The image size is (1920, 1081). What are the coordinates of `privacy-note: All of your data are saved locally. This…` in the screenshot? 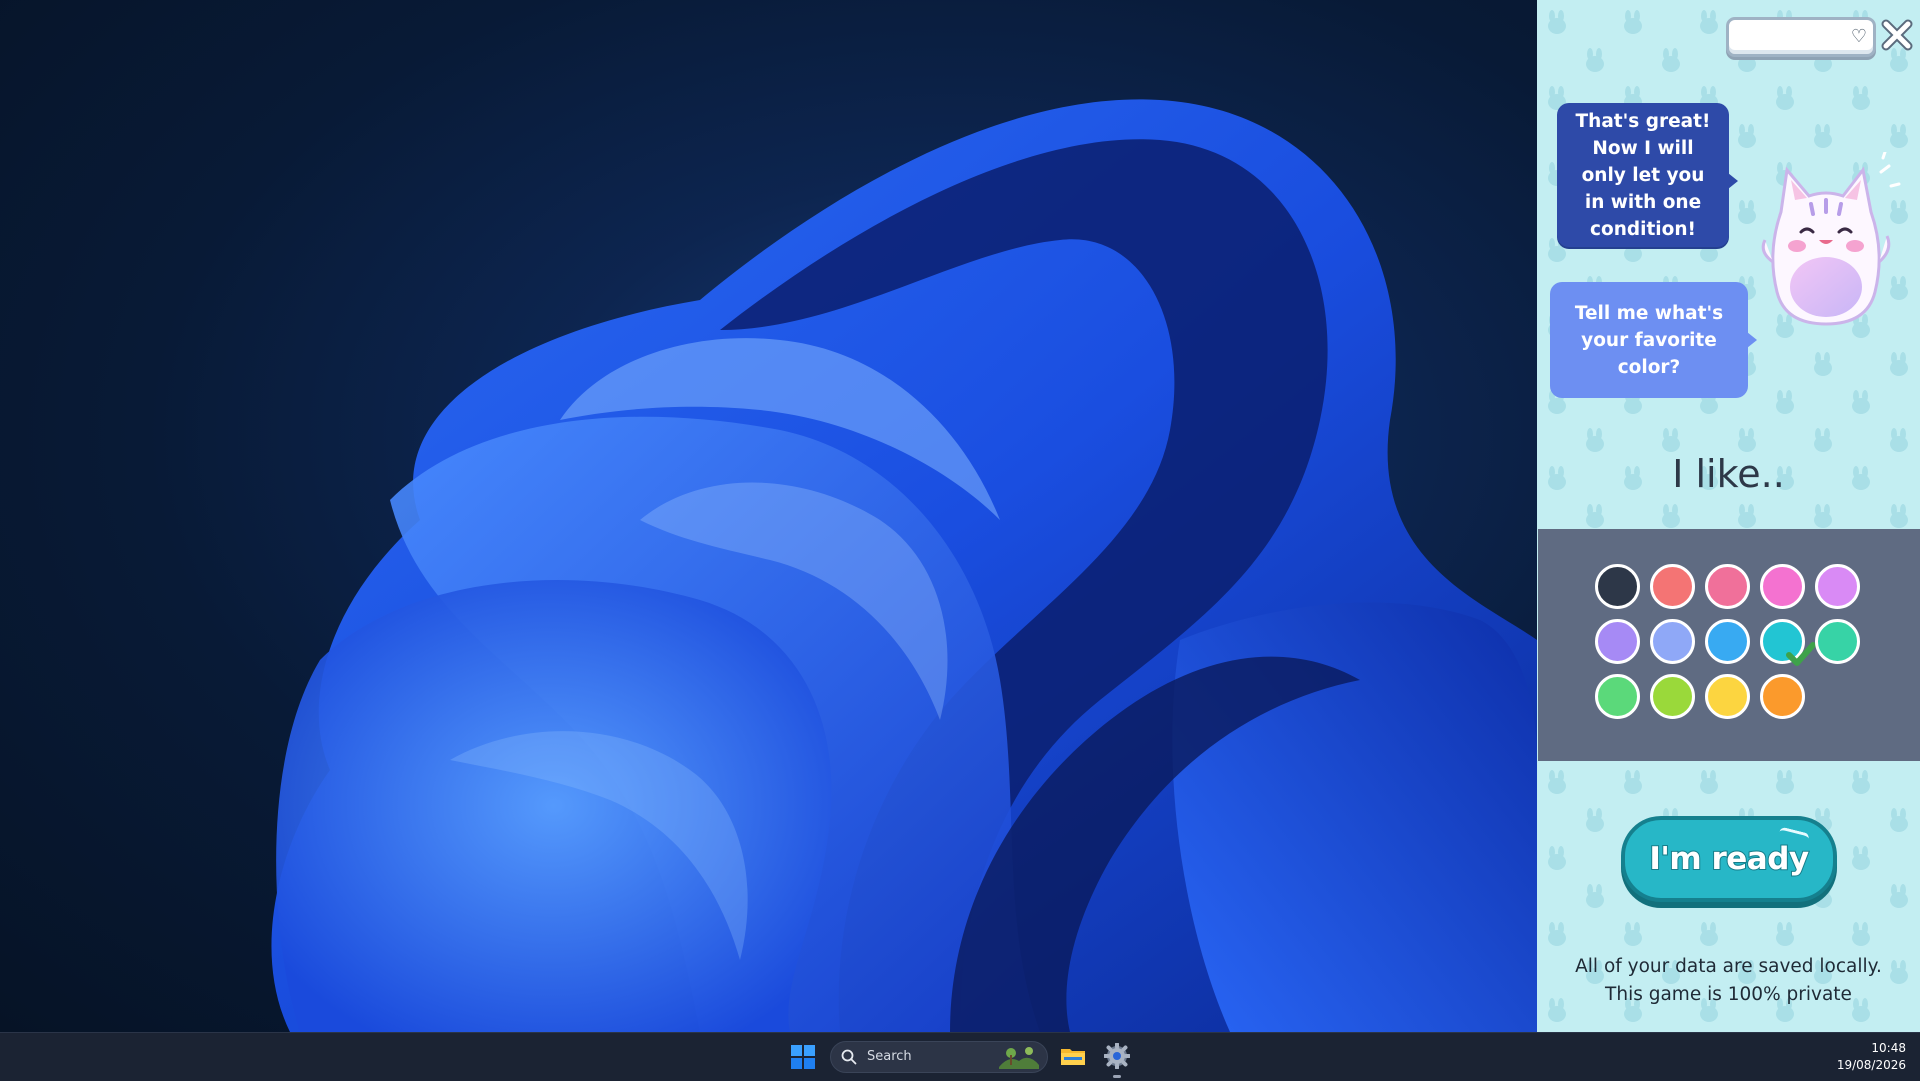 It's located at (1728, 981).